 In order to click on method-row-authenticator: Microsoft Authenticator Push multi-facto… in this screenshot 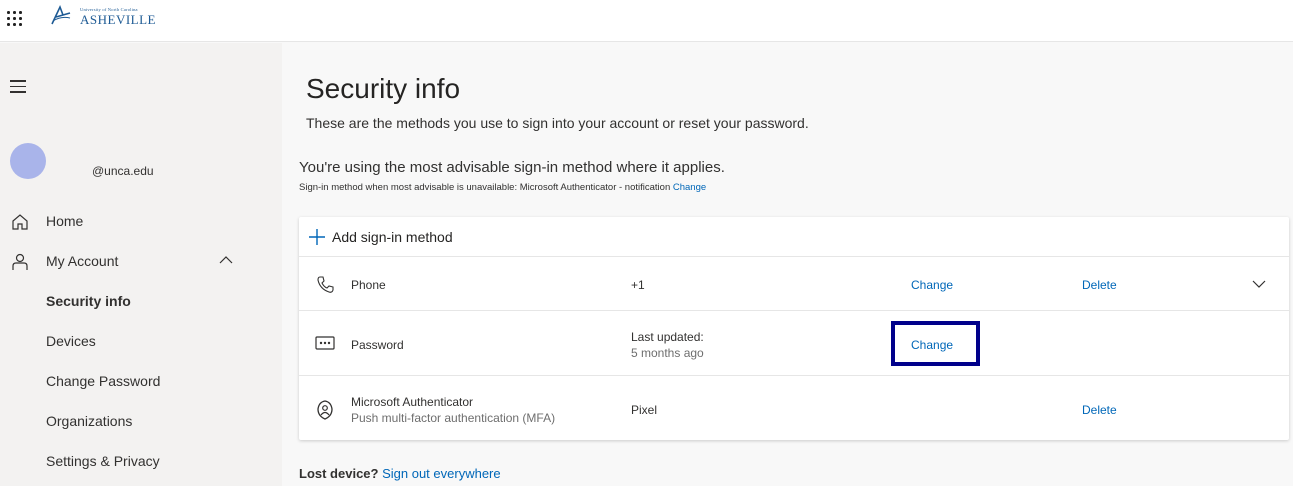, I will do `click(794, 408)`.